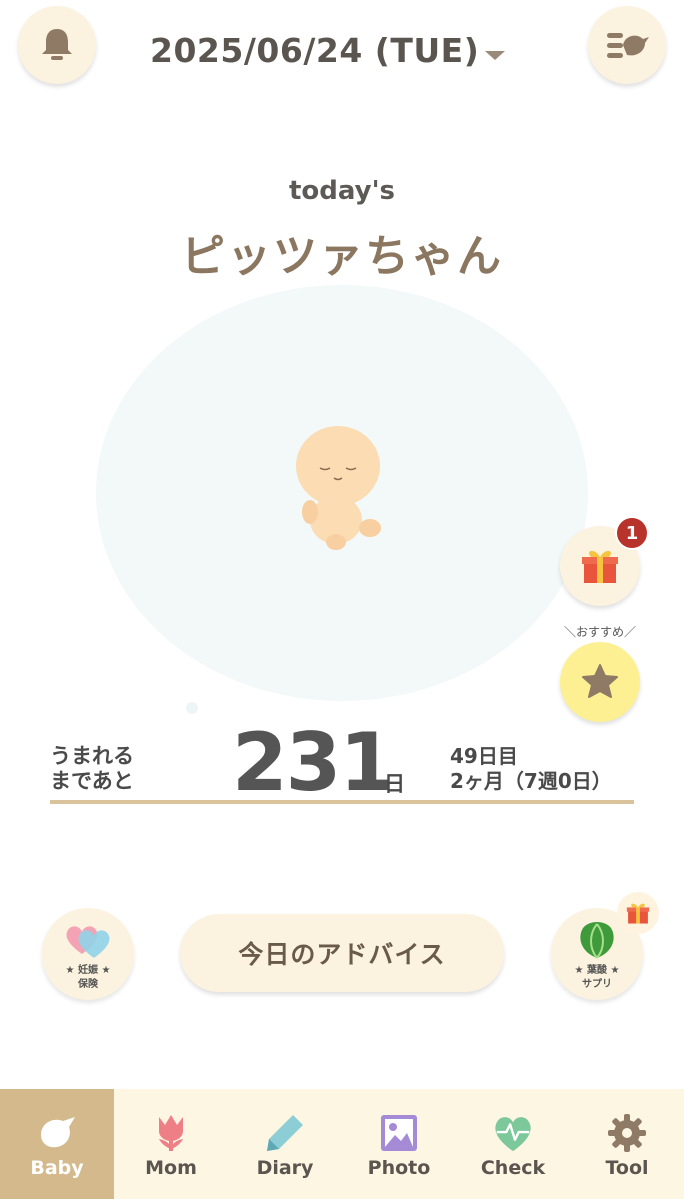  Describe the element at coordinates (394, 784) in the screenshot. I see `days-unit: 日` at that location.